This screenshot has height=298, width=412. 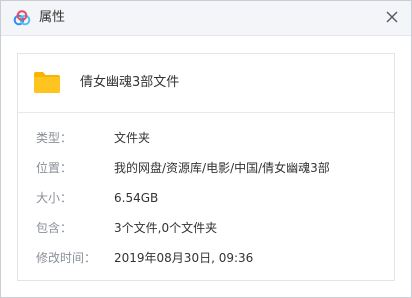 What do you see at coordinates (54, 228) in the screenshot?
I see `property-label: 包含：` at bounding box center [54, 228].